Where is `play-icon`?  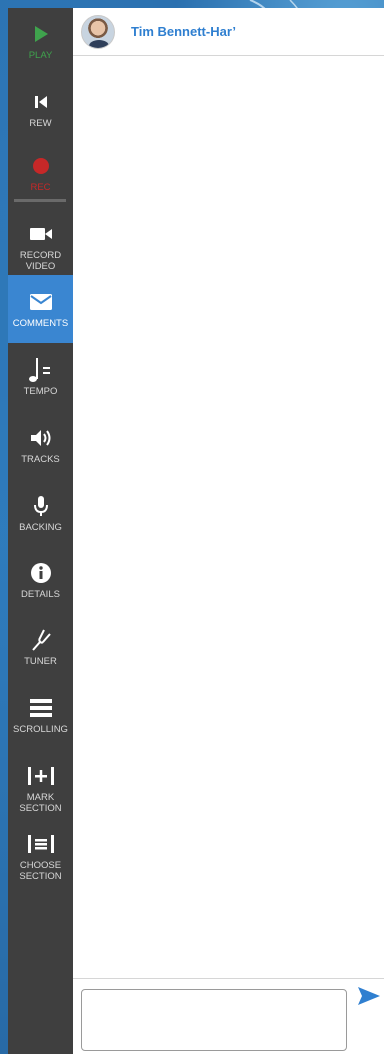 play-icon is located at coordinates (41, 34).